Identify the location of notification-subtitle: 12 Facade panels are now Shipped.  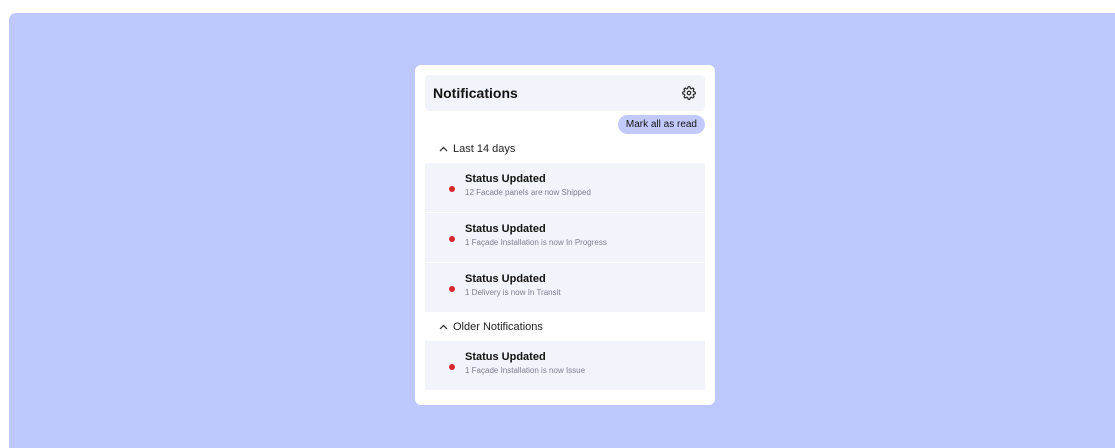
(528, 192).